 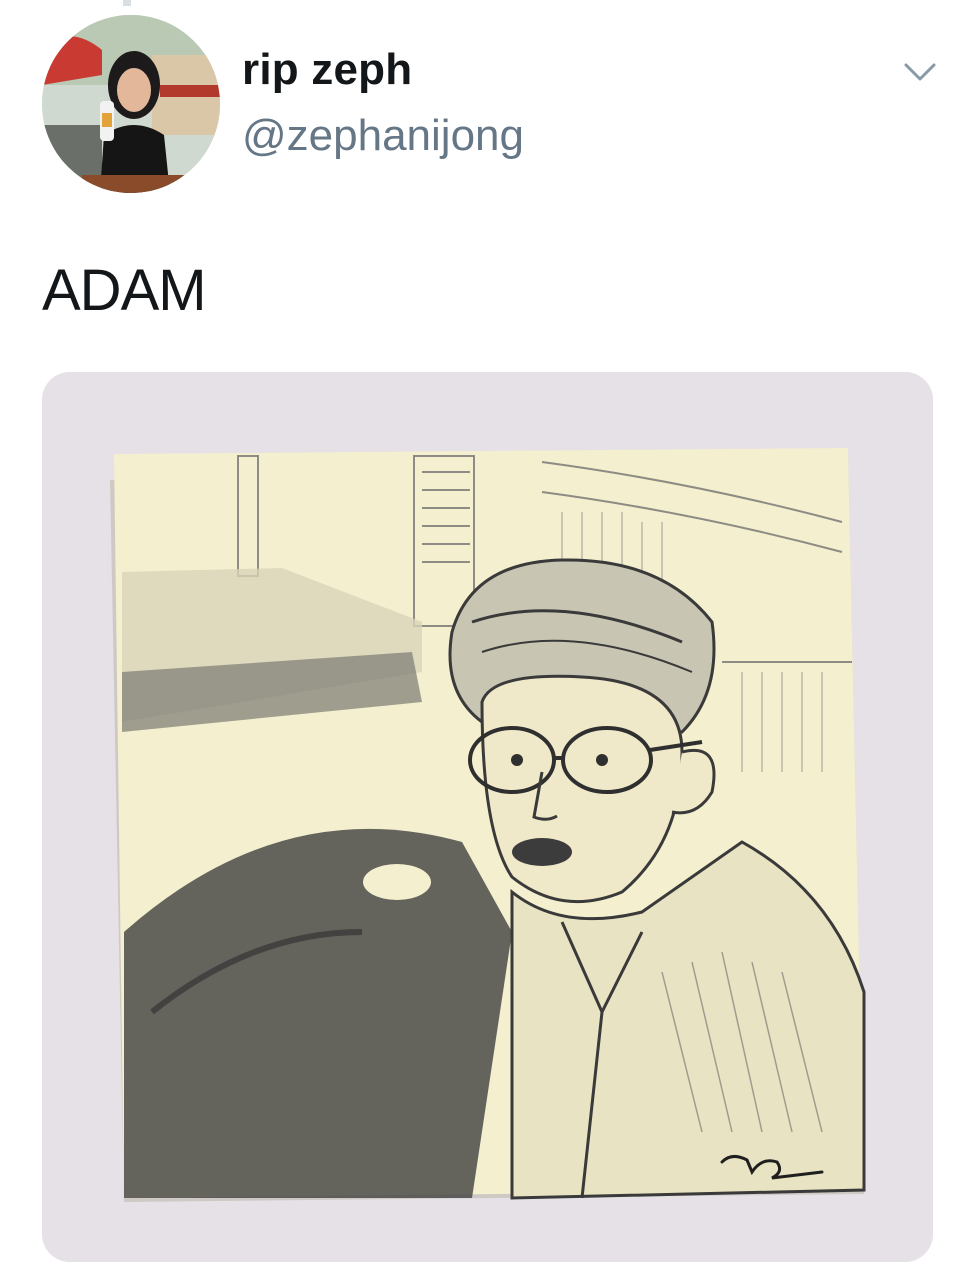 I want to click on display-name: rip zeph, so click(x=327, y=70).